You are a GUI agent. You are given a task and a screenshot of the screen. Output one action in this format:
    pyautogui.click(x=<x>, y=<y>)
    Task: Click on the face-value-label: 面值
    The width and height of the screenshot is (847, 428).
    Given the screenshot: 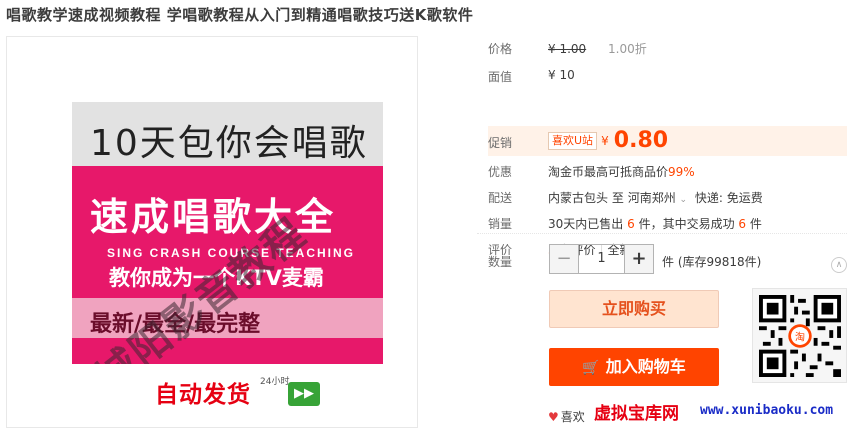 What is the action you would take?
    pyautogui.click(x=500, y=77)
    